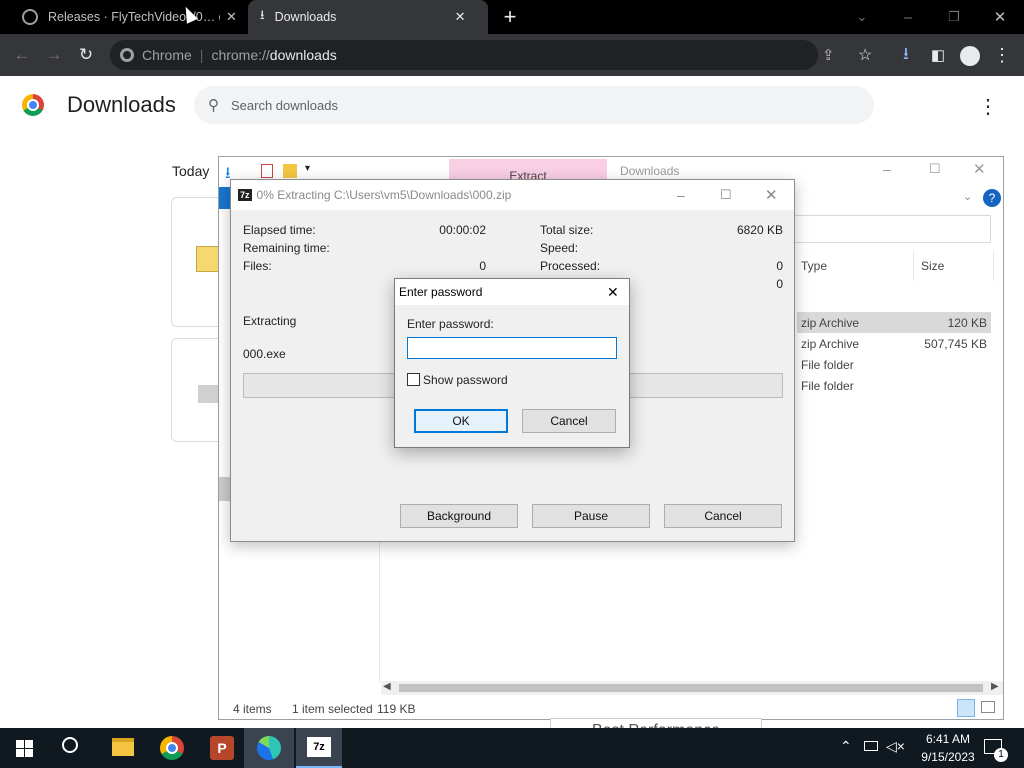  I want to click on background-button: Background, so click(459, 516).